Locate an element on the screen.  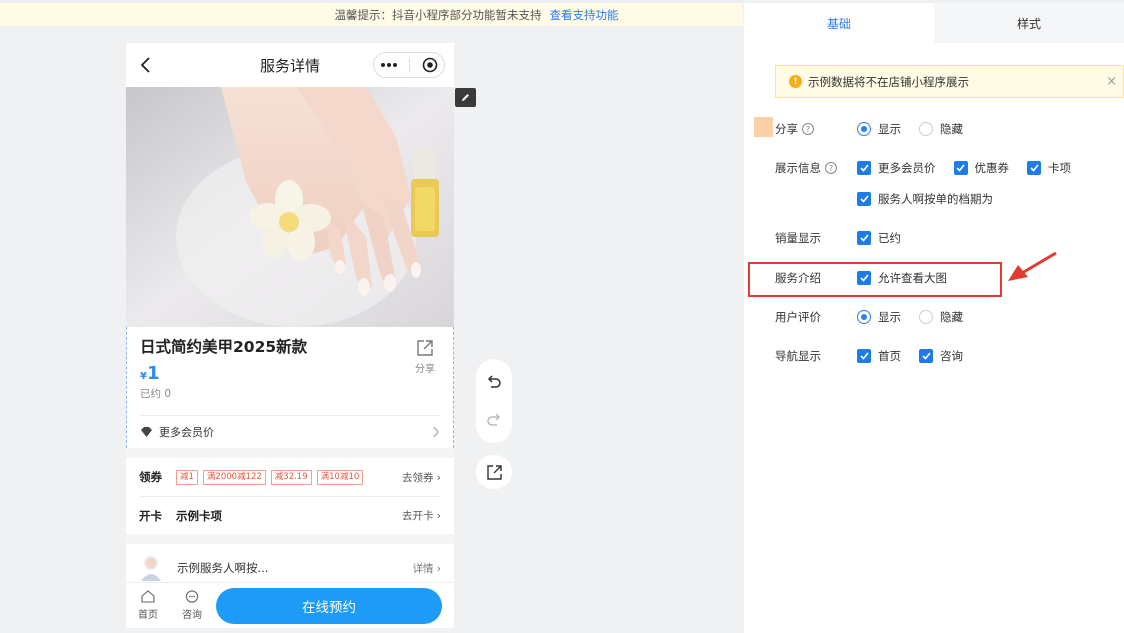
checkbox-staff-schedule: 服务人啊按单的档期为 is located at coordinates (925, 199).